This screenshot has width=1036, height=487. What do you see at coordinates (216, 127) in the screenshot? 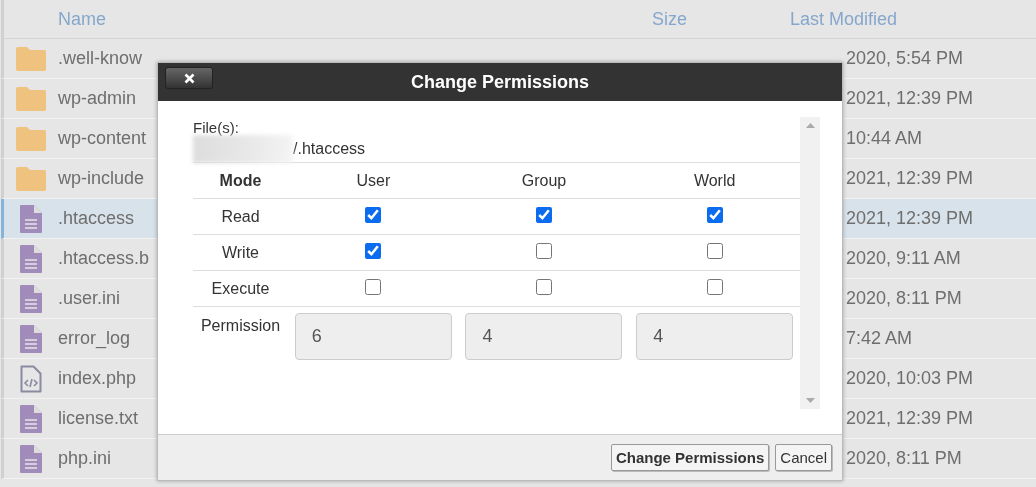
I see `files-label: File(s):` at bounding box center [216, 127].